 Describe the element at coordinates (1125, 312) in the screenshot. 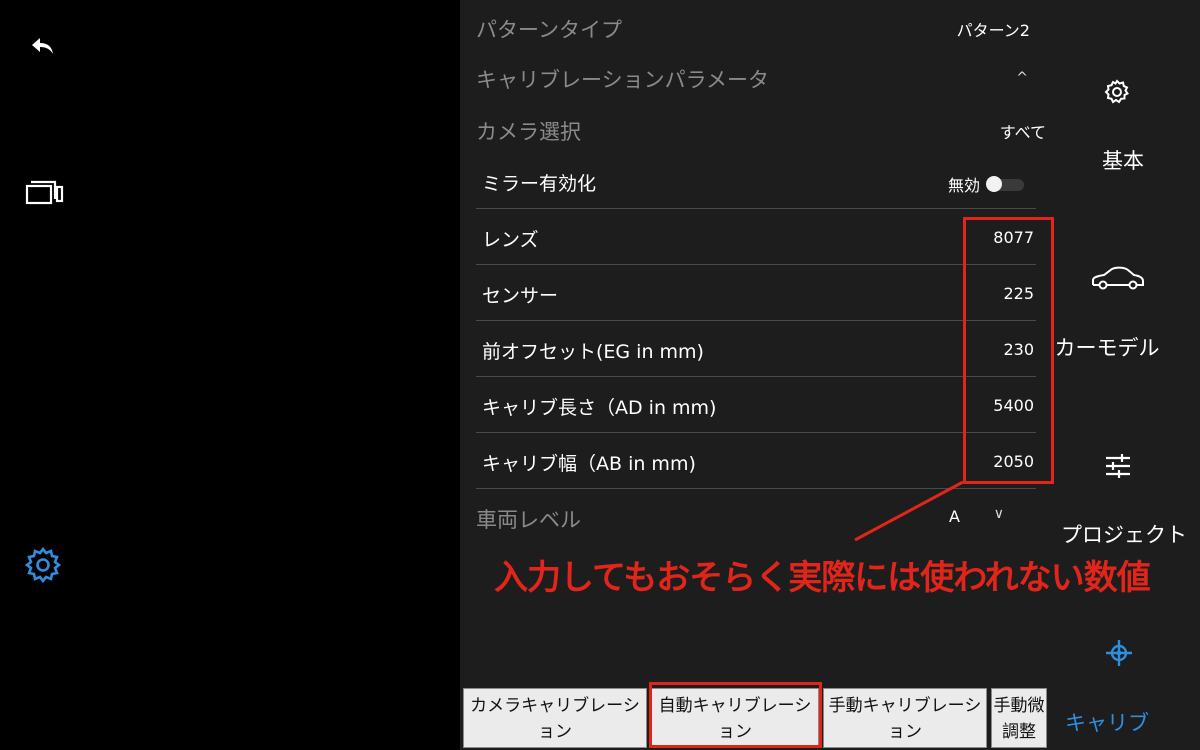

I see `nav-item-car-model: カーモデル` at that location.